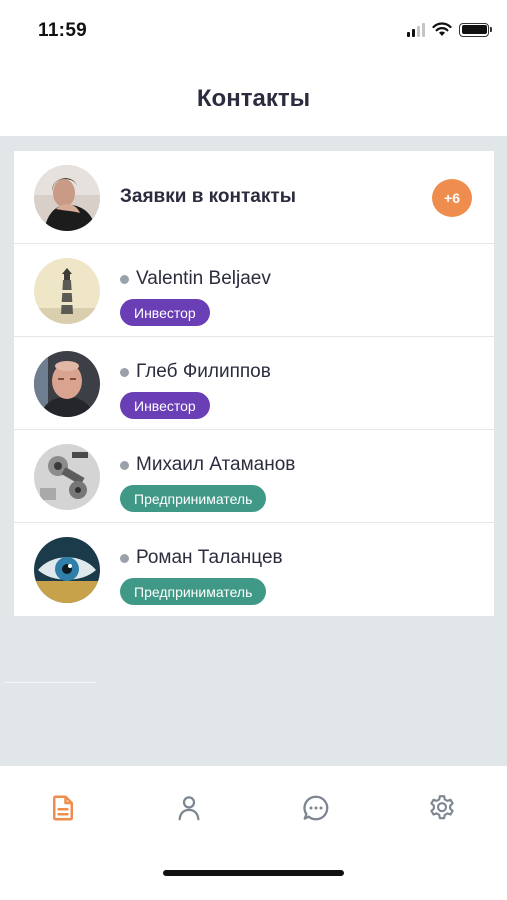 The width and height of the screenshot is (507, 900). Describe the element at coordinates (209, 557) in the screenshot. I see `contact-name: Роман Таланцев` at that location.